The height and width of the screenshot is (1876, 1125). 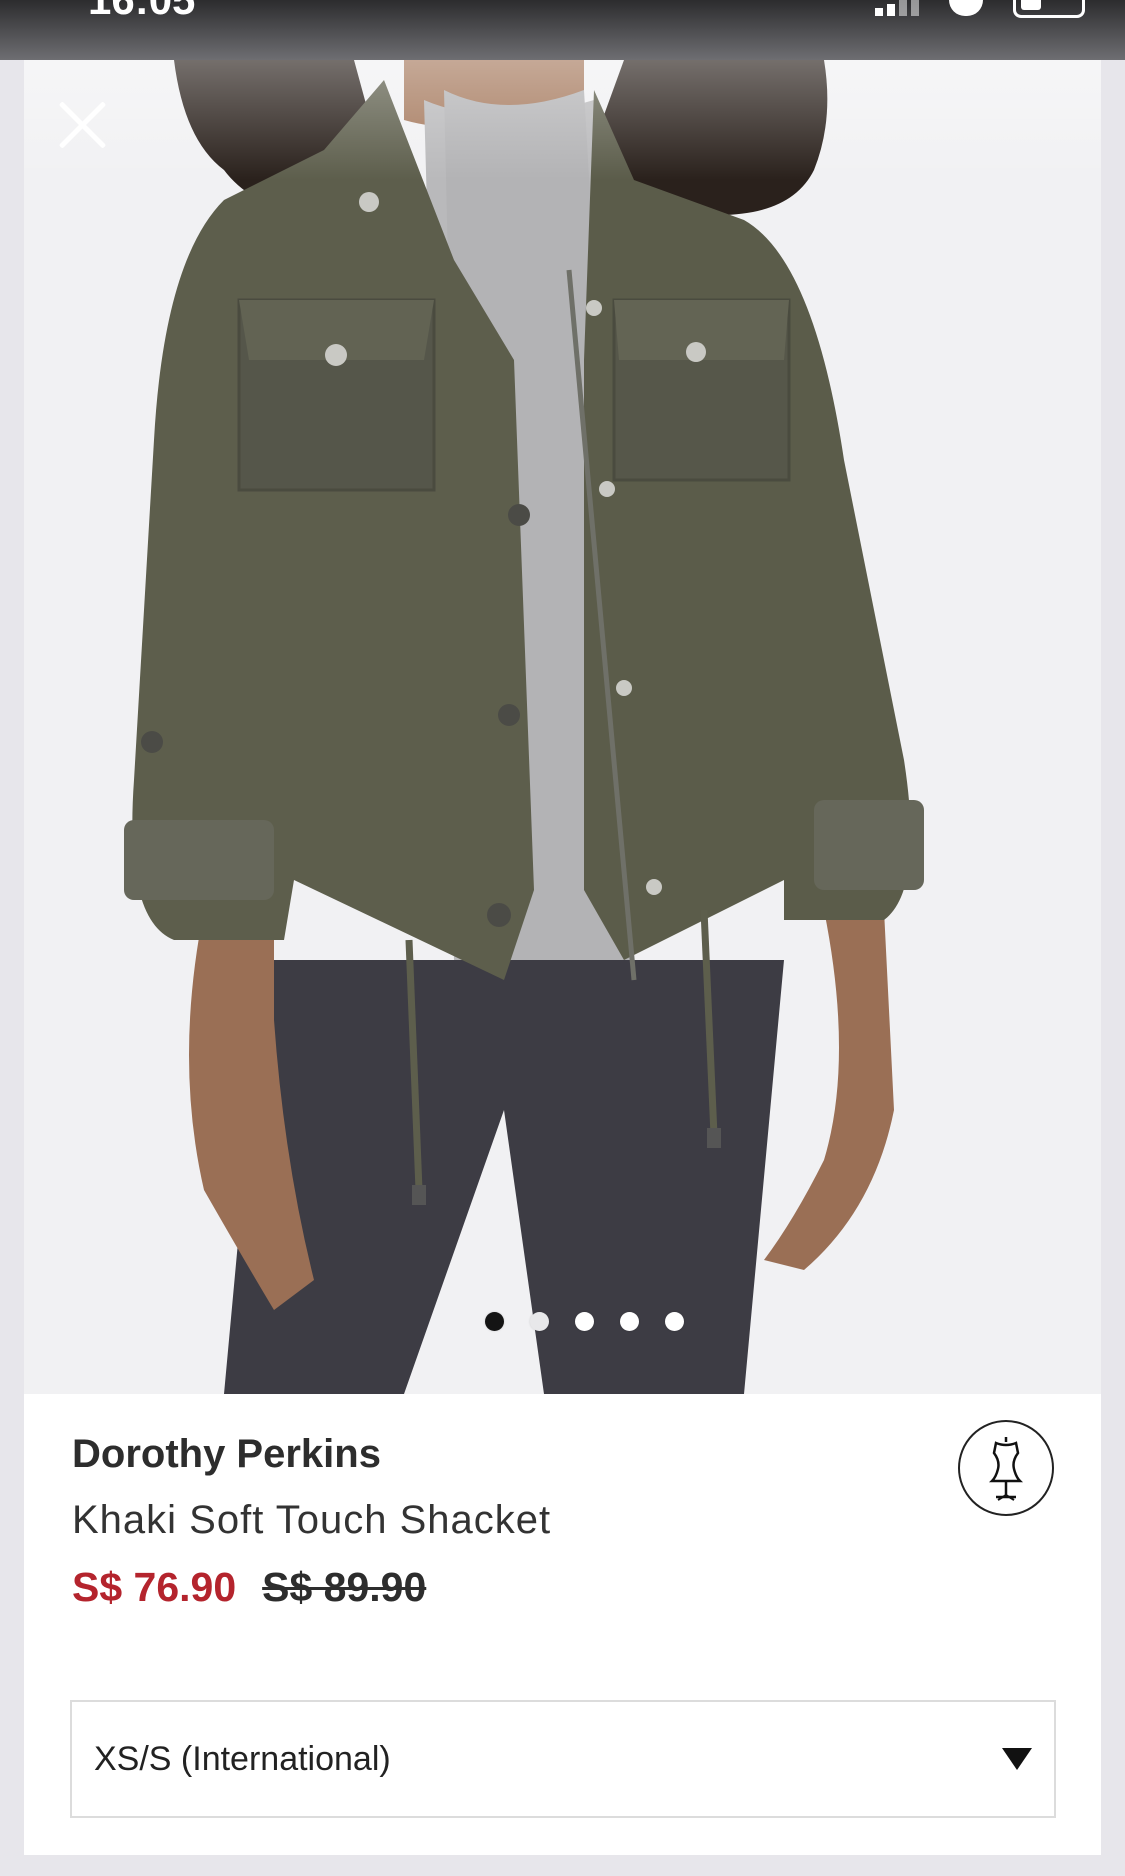 What do you see at coordinates (966, 8) in the screenshot?
I see `wifi-icon` at bounding box center [966, 8].